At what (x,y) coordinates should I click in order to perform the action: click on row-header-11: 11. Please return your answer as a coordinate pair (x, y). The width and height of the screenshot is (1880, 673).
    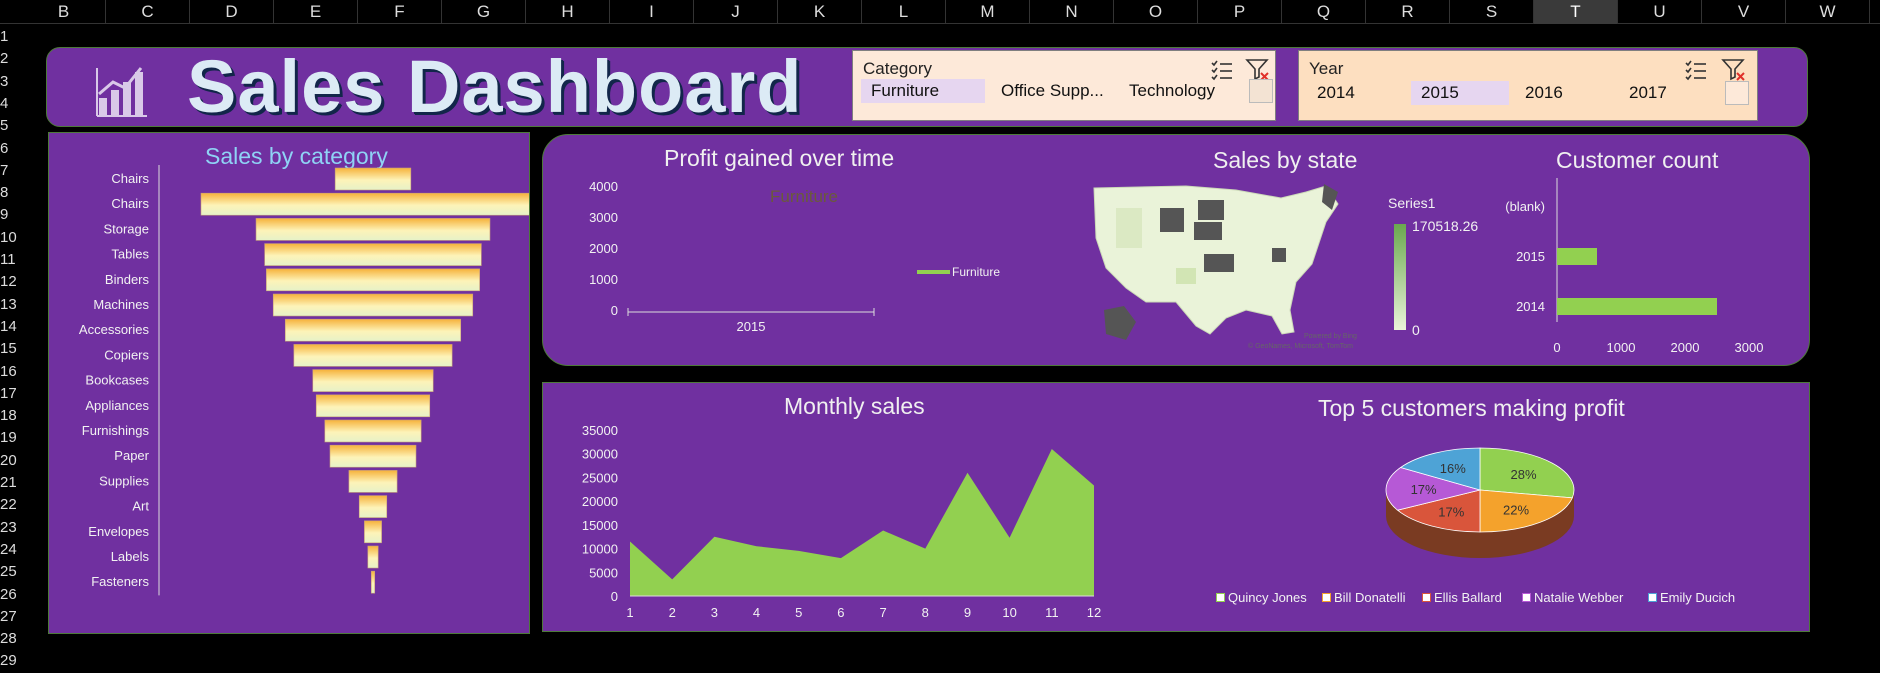
    Looking at the image, I should click on (10, 259).